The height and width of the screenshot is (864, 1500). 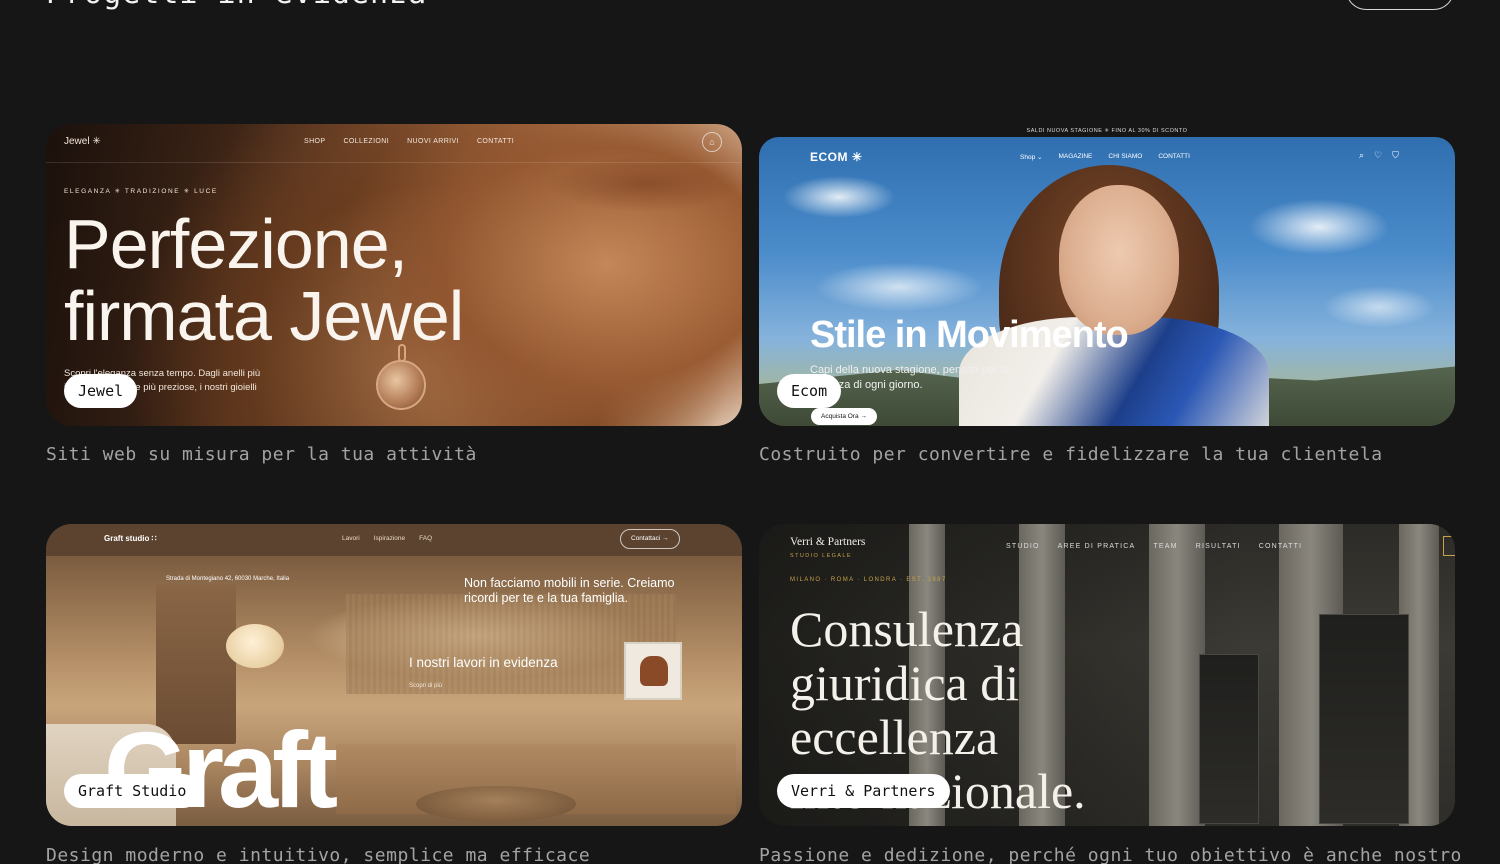 What do you see at coordinates (1105, 157) in the screenshot?
I see `preview-menu: Shop ⌄ MAGAZINE CHI SIAMO CONTATTI` at bounding box center [1105, 157].